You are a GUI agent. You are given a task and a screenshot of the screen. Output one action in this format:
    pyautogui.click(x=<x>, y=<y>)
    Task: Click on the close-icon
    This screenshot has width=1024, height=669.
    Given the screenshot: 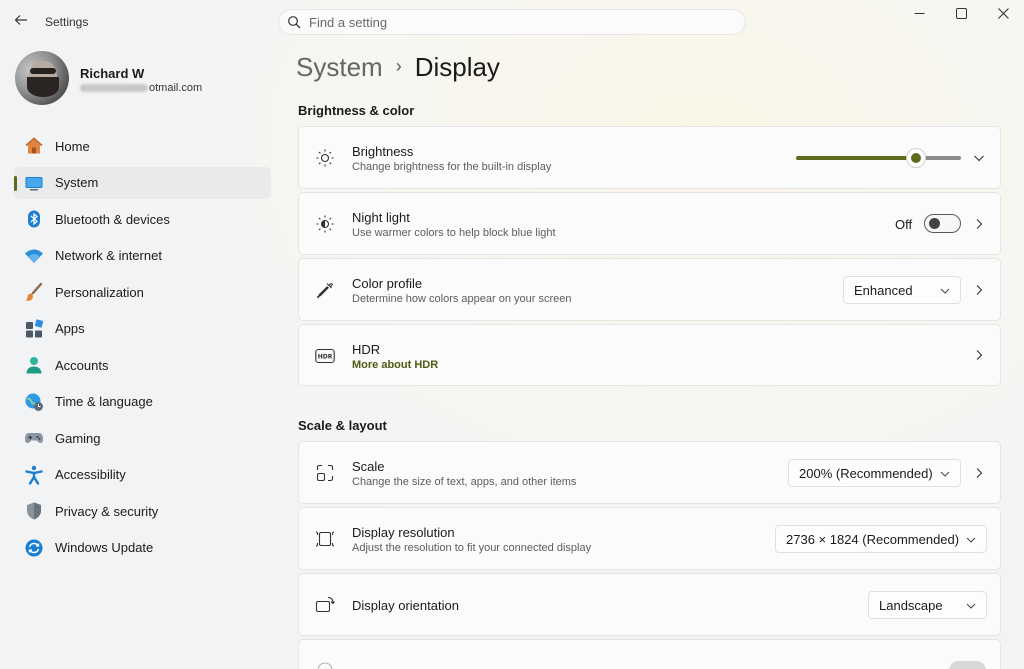 What is the action you would take?
    pyautogui.click(x=1003, y=15)
    